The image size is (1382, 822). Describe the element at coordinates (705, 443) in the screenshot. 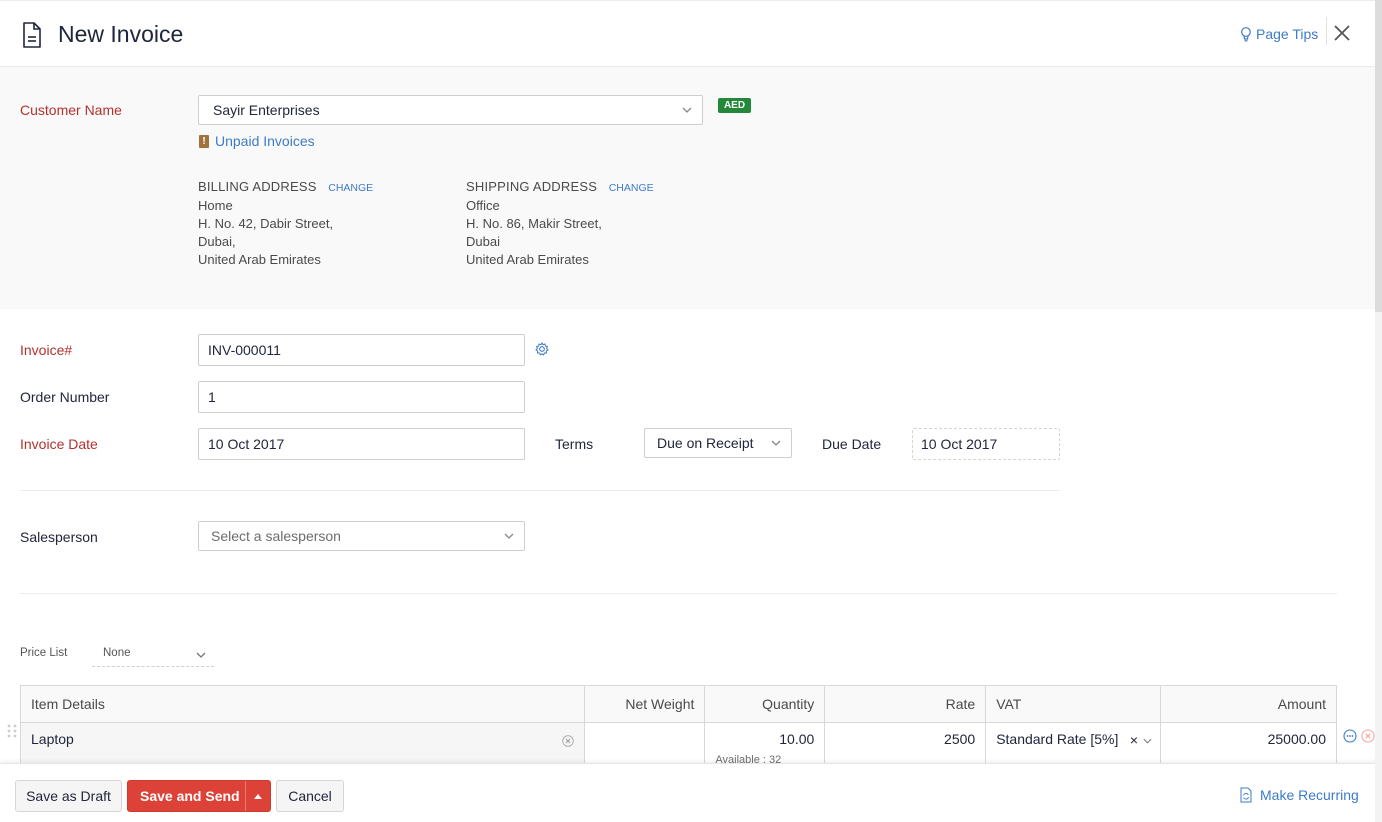

I see `terms-value: Due on Receipt` at that location.